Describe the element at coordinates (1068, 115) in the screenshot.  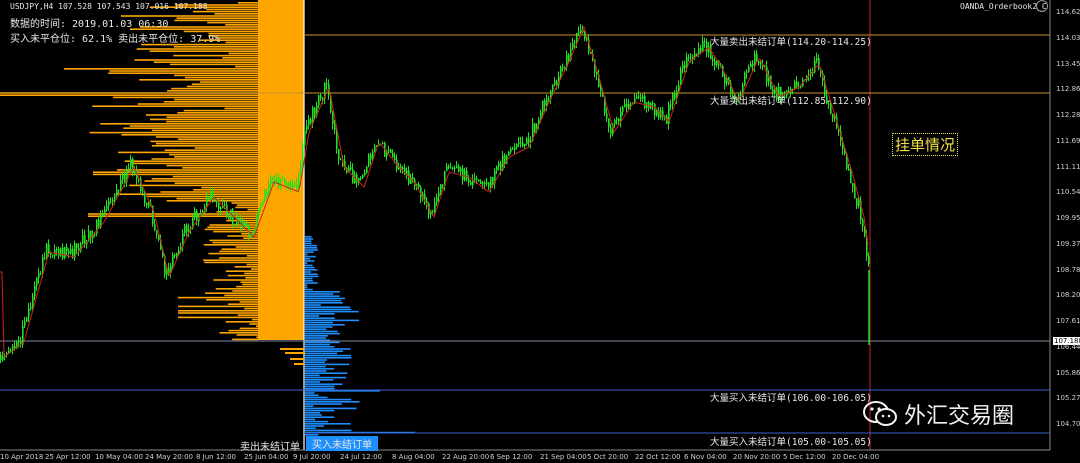
I see `y-tick-label: 112.280` at that location.